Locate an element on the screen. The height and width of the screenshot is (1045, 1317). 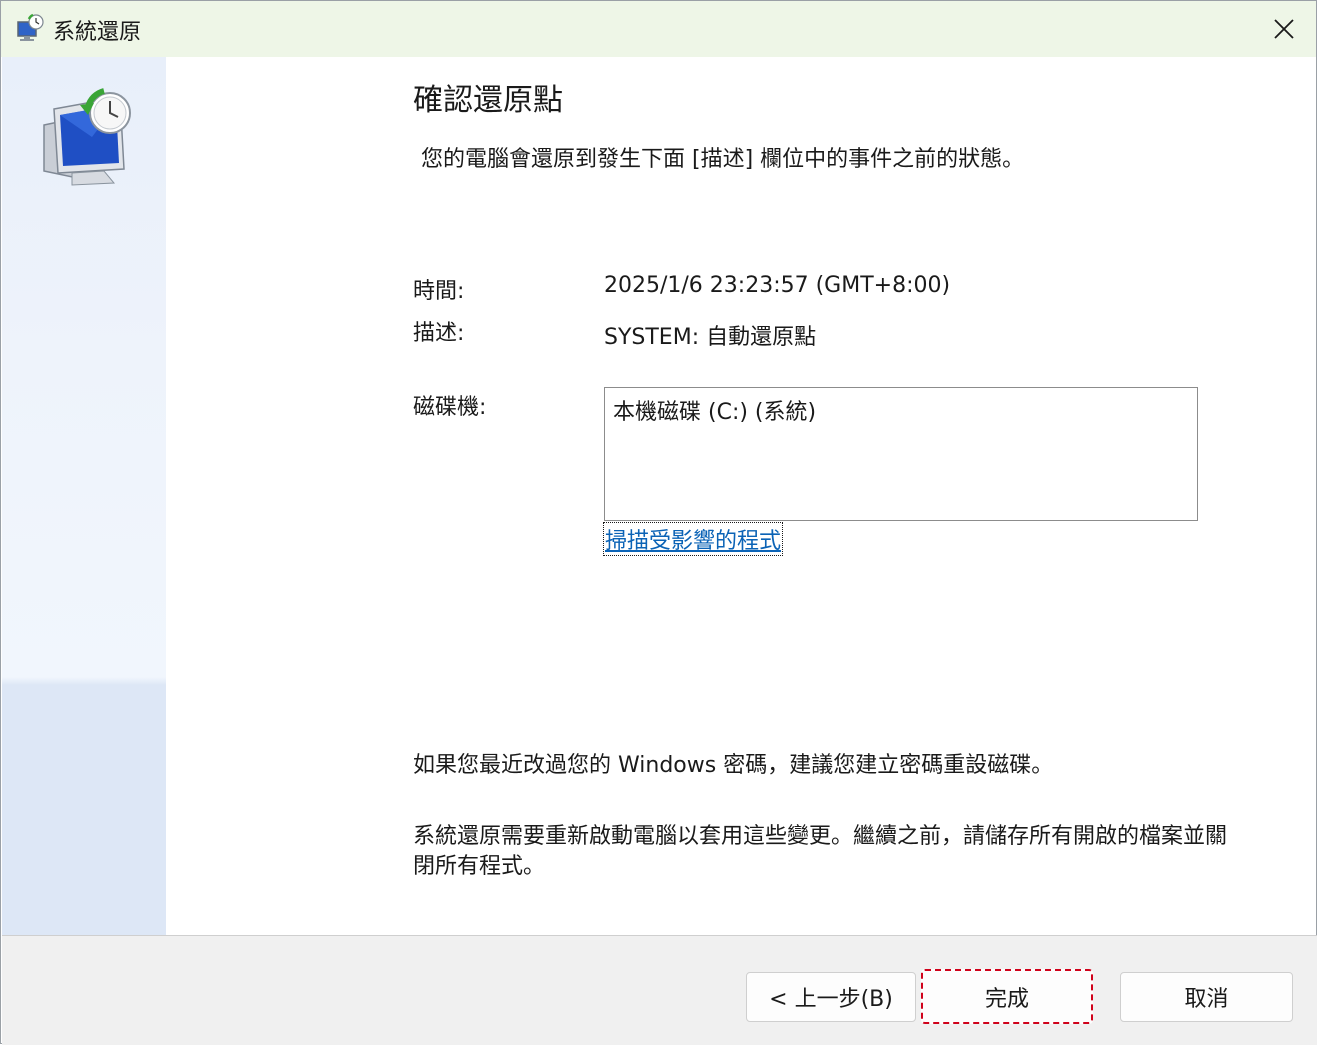
drives-list: 本機磁碟 (C:) (系統) is located at coordinates (901, 454).